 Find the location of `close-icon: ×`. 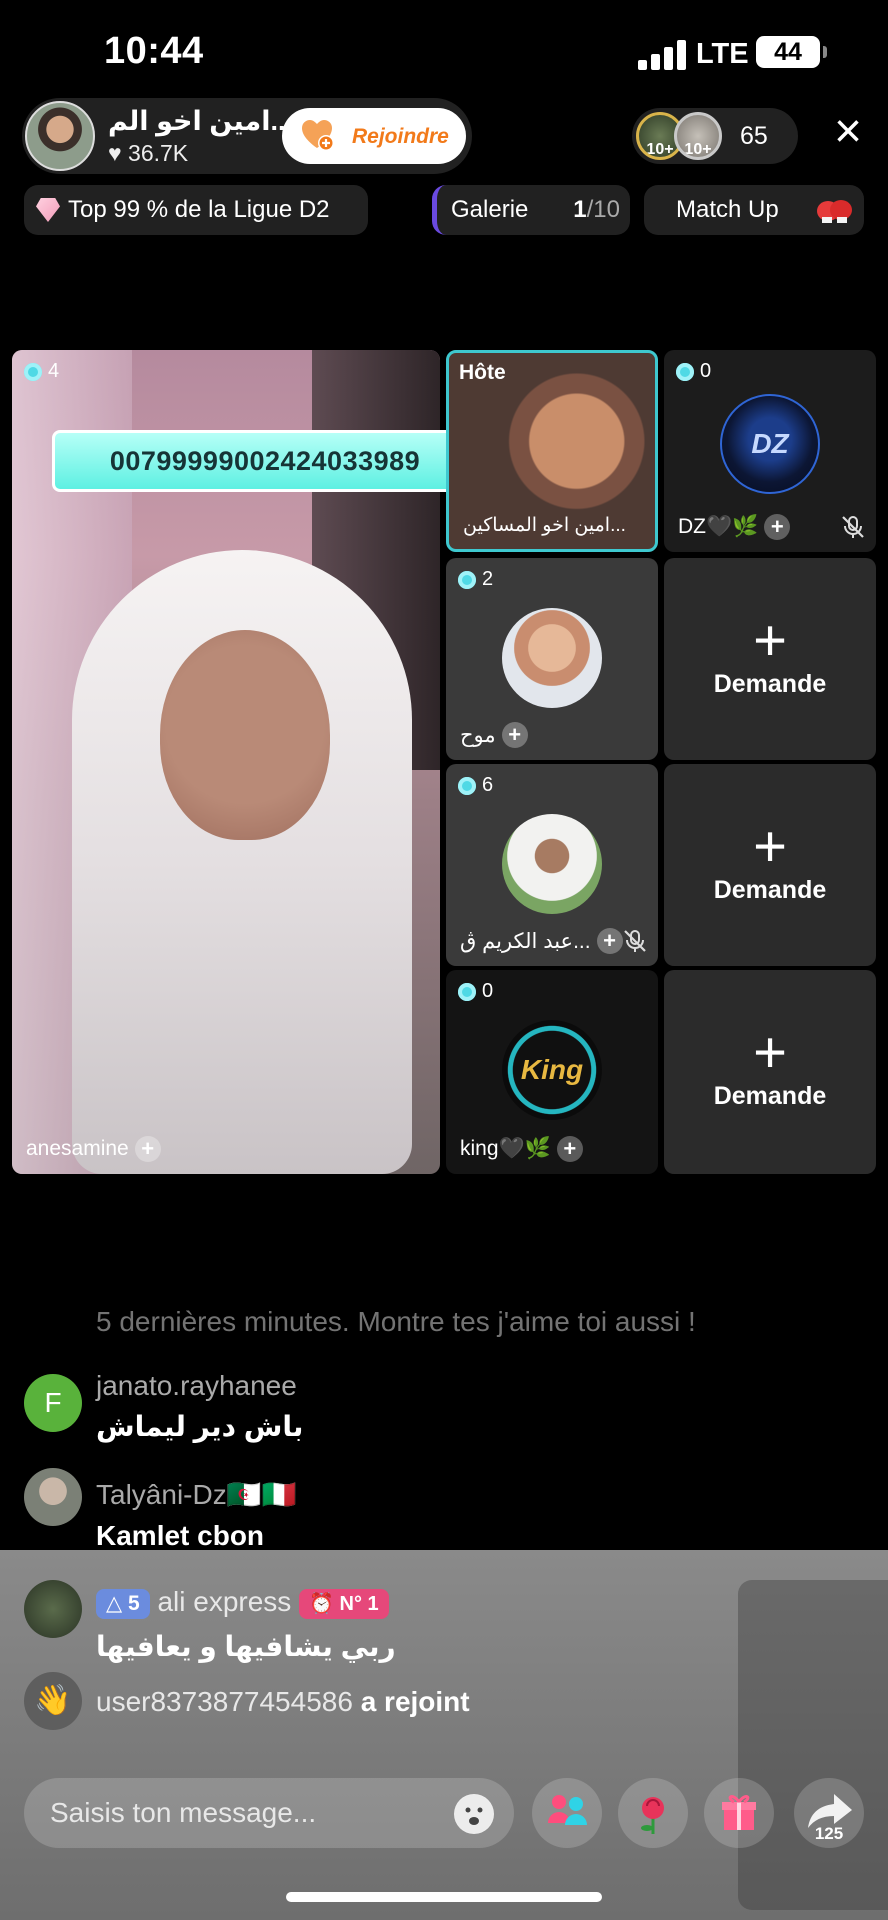

close-icon: × is located at coordinates (848, 133).